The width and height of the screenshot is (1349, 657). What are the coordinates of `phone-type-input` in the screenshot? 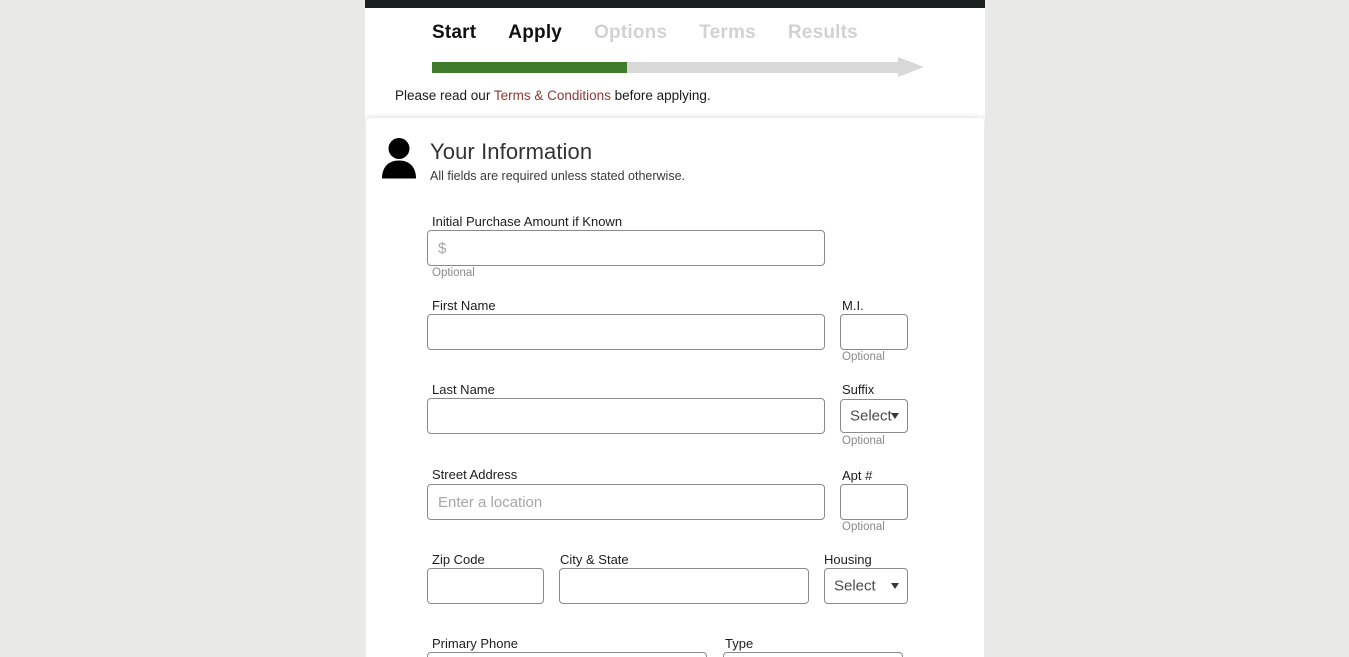 It's located at (813, 654).